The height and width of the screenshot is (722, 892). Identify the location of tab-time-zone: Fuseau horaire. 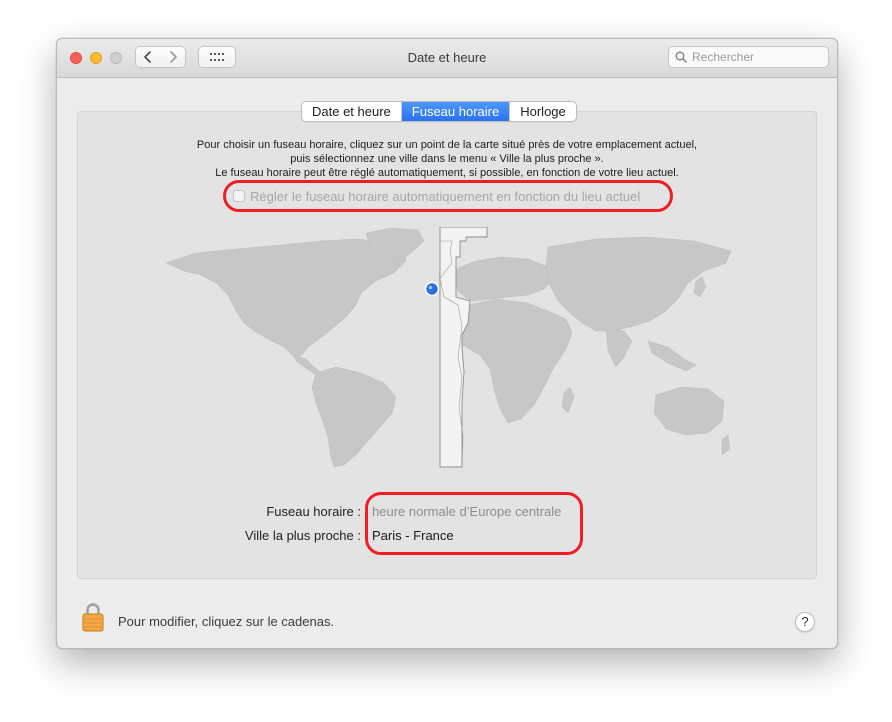
(456, 111).